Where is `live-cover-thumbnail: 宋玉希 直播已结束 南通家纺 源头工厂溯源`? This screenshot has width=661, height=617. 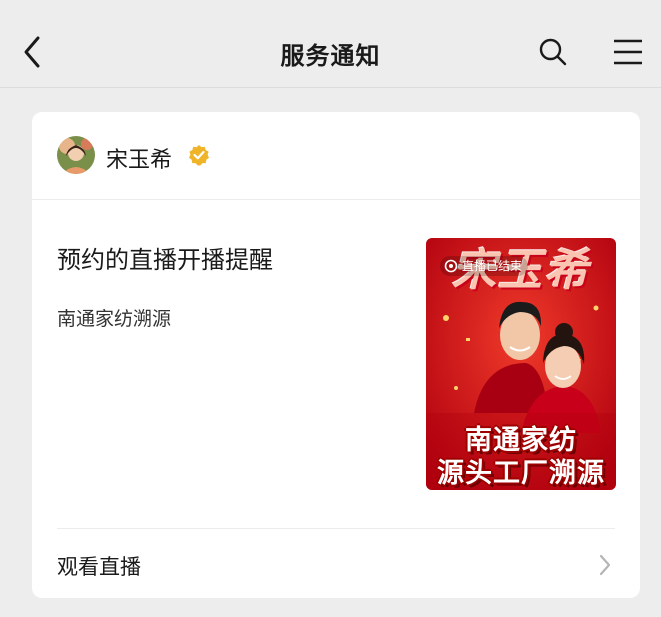 live-cover-thumbnail: 宋玉希 直播已结束 南通家纺 源头工厂溯源 is located at coordinates (521, 364).